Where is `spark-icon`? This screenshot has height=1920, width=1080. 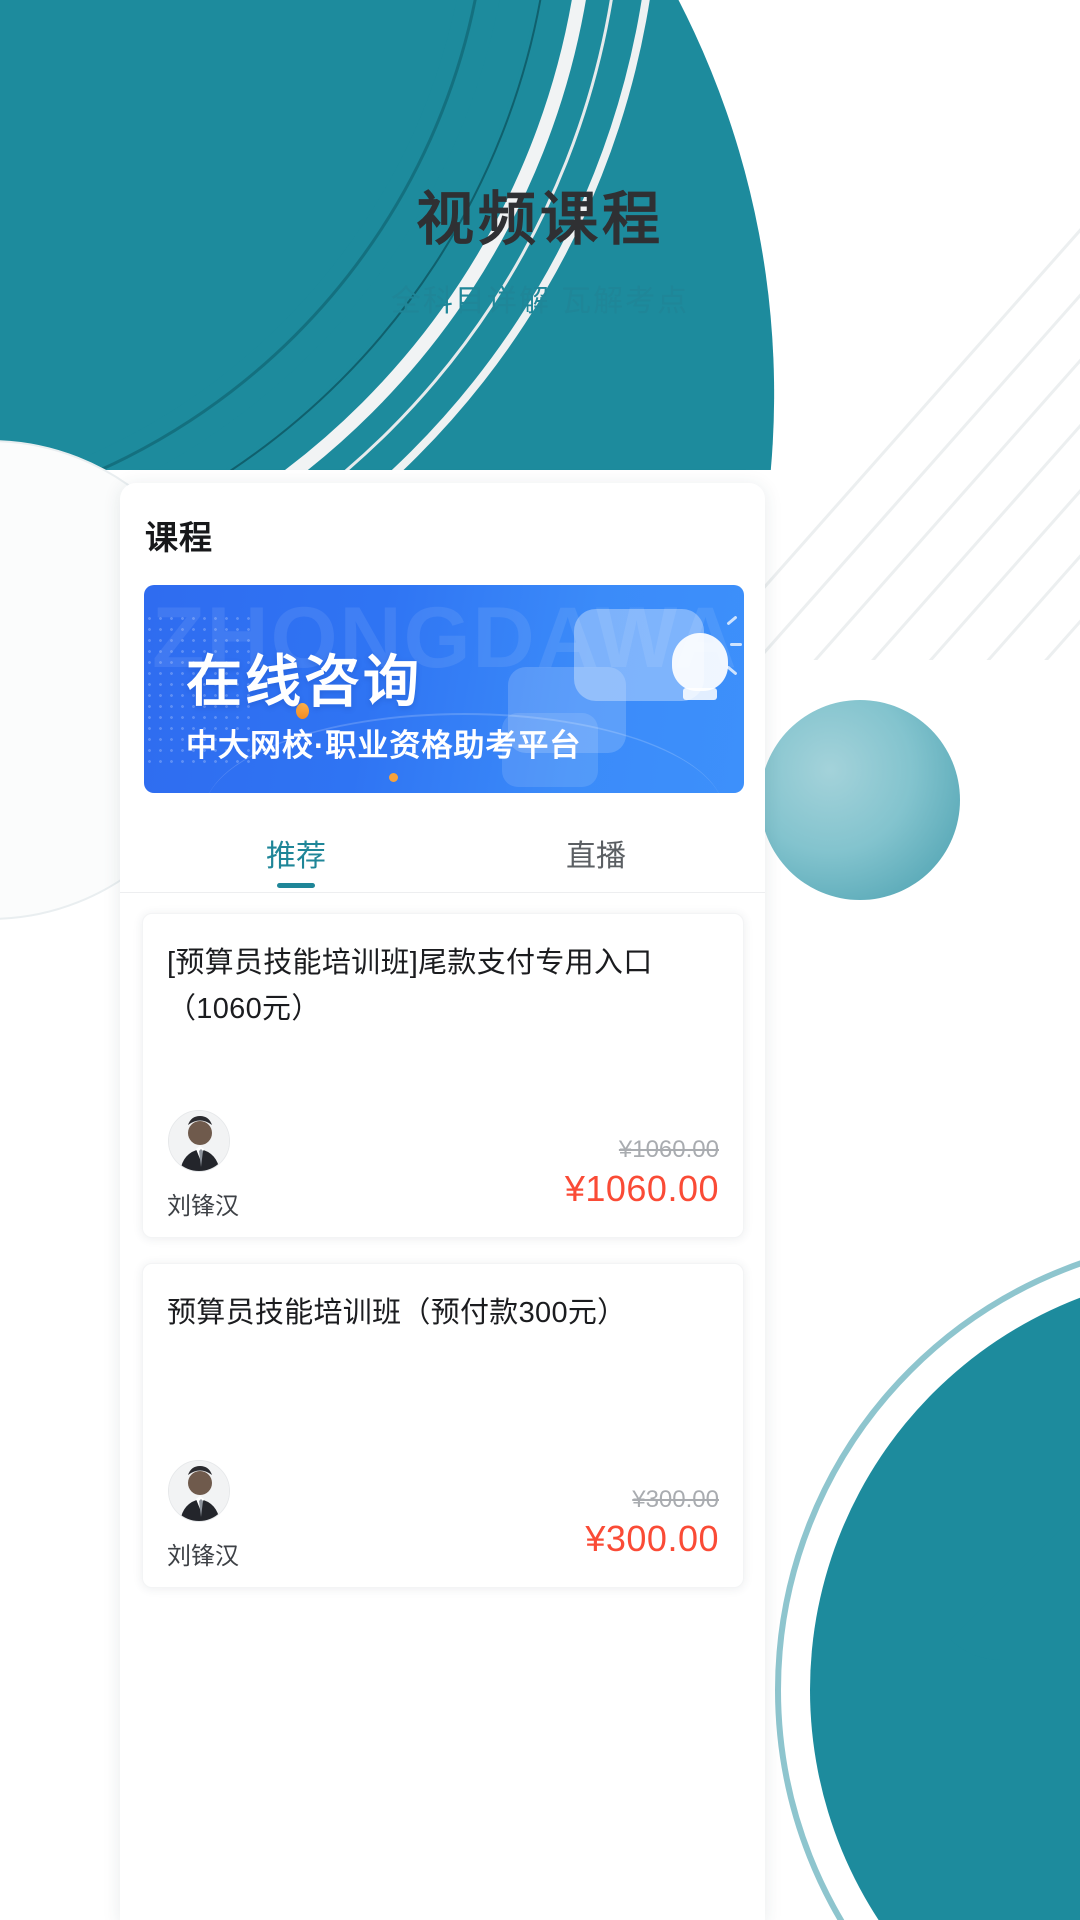
spark-icon is located at coordinates (736, 644).